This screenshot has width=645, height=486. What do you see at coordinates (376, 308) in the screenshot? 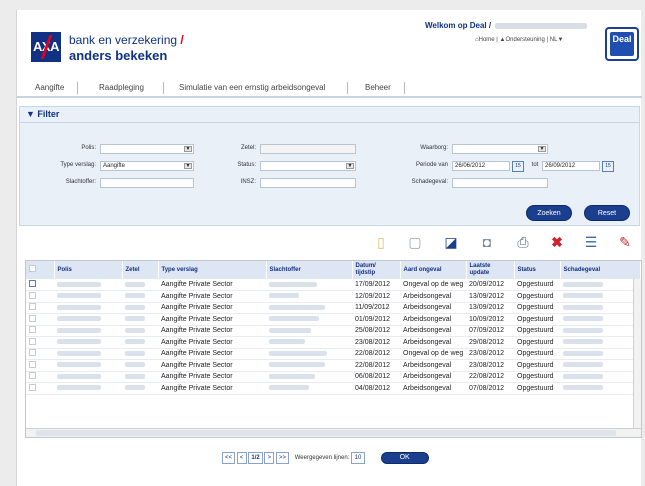
I see `cell-datum: 11/09/2012` at bounding box center [376, 308].